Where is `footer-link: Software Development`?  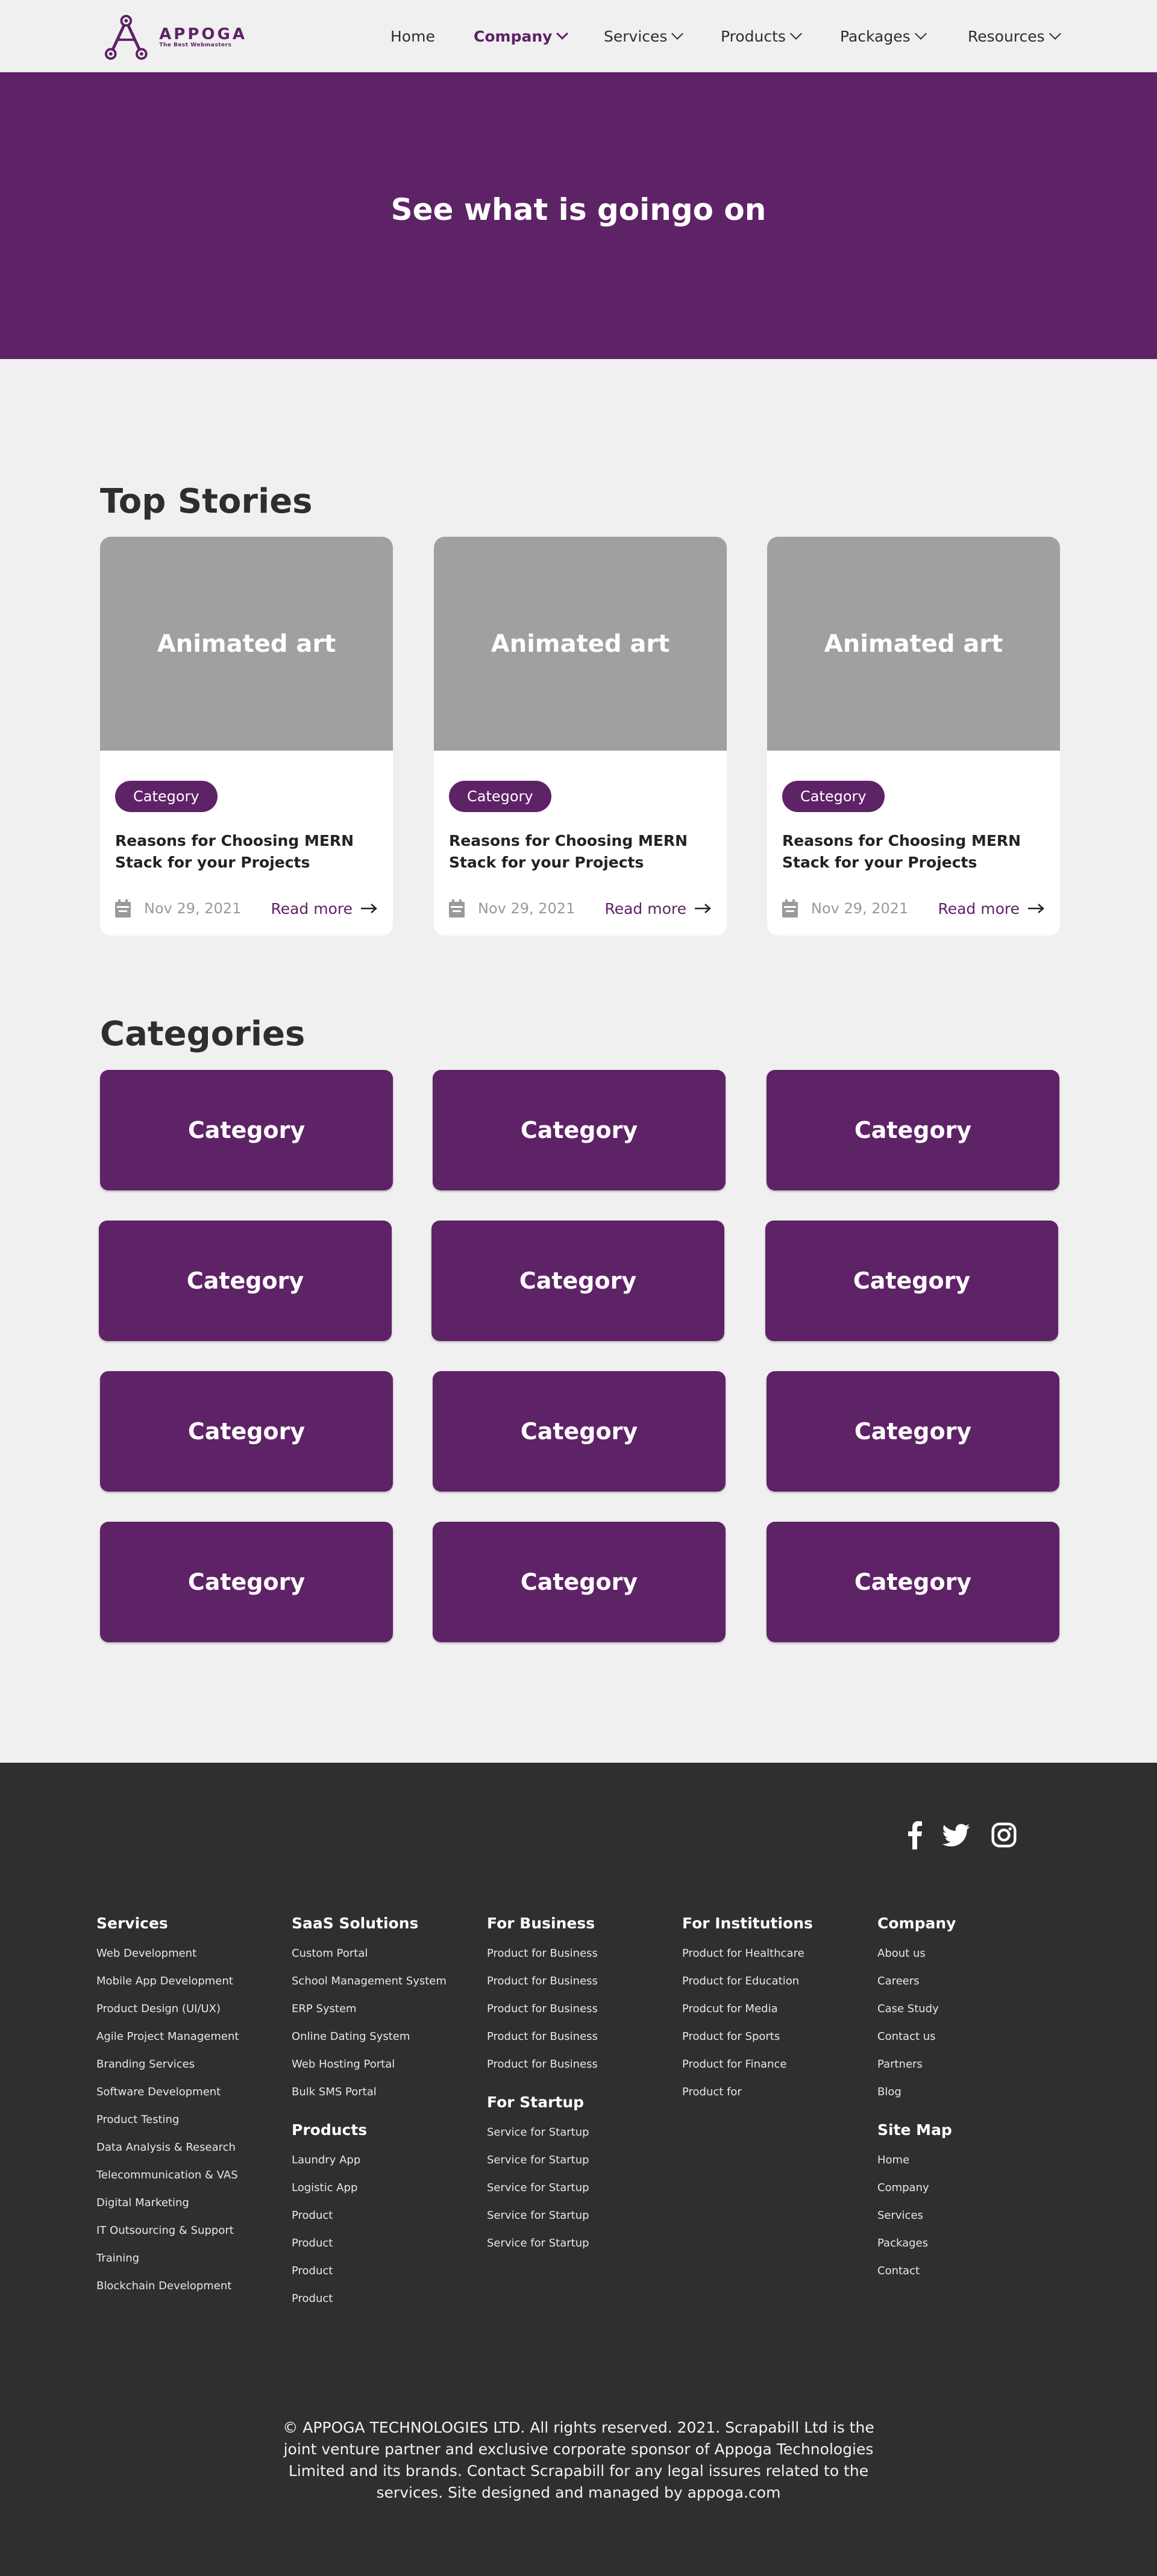 footer-link: Software Development is located at coordinates (192, 2098).